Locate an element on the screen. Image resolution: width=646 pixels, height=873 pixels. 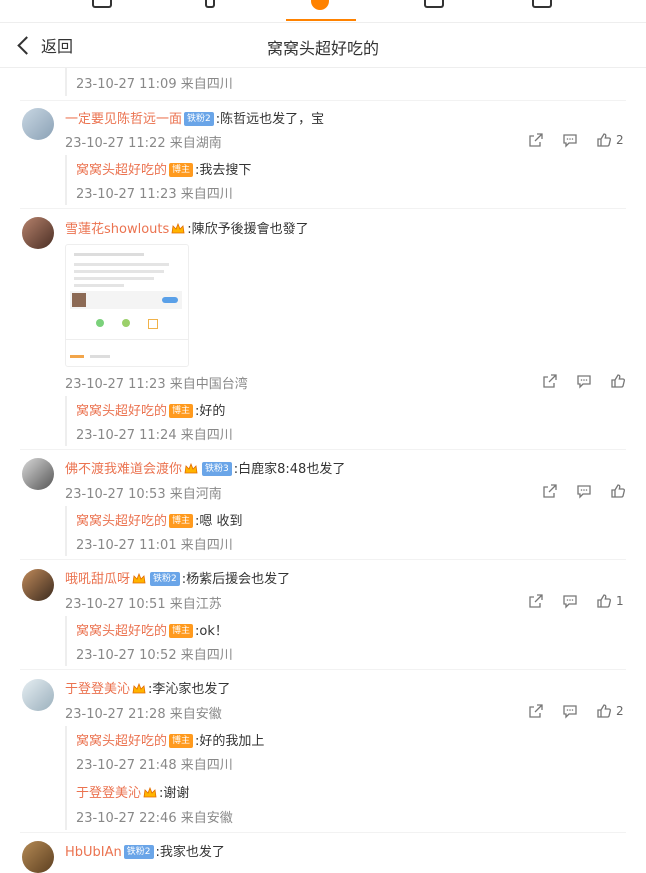
page-title: 窝窝头超好吃的 is located at coordinates (322, 48).